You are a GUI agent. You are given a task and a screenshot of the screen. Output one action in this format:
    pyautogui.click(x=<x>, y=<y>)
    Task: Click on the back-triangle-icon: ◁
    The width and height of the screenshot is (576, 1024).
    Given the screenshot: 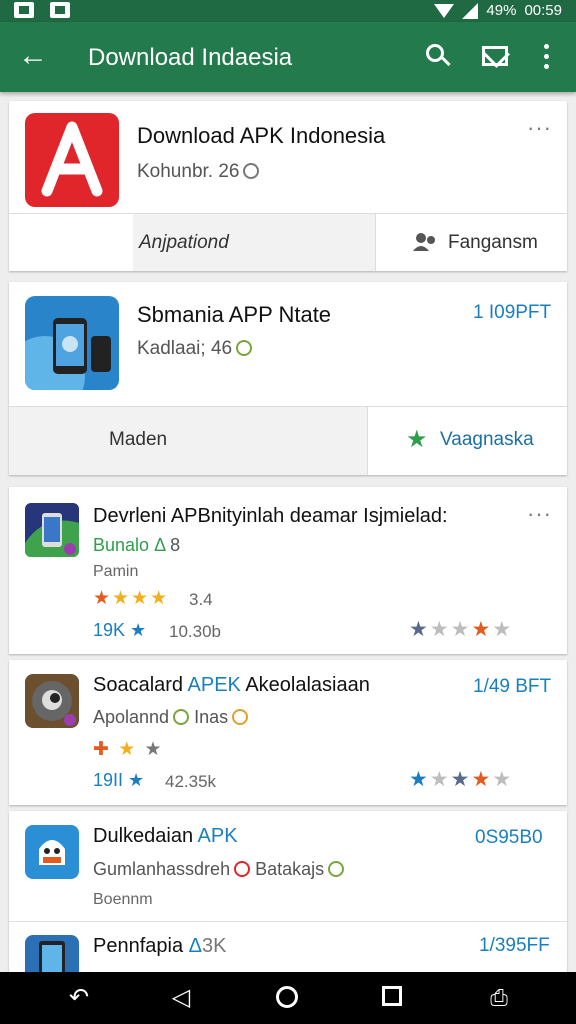 What is the action you would take?
    pyautogui.click(x=181, y=998)
    